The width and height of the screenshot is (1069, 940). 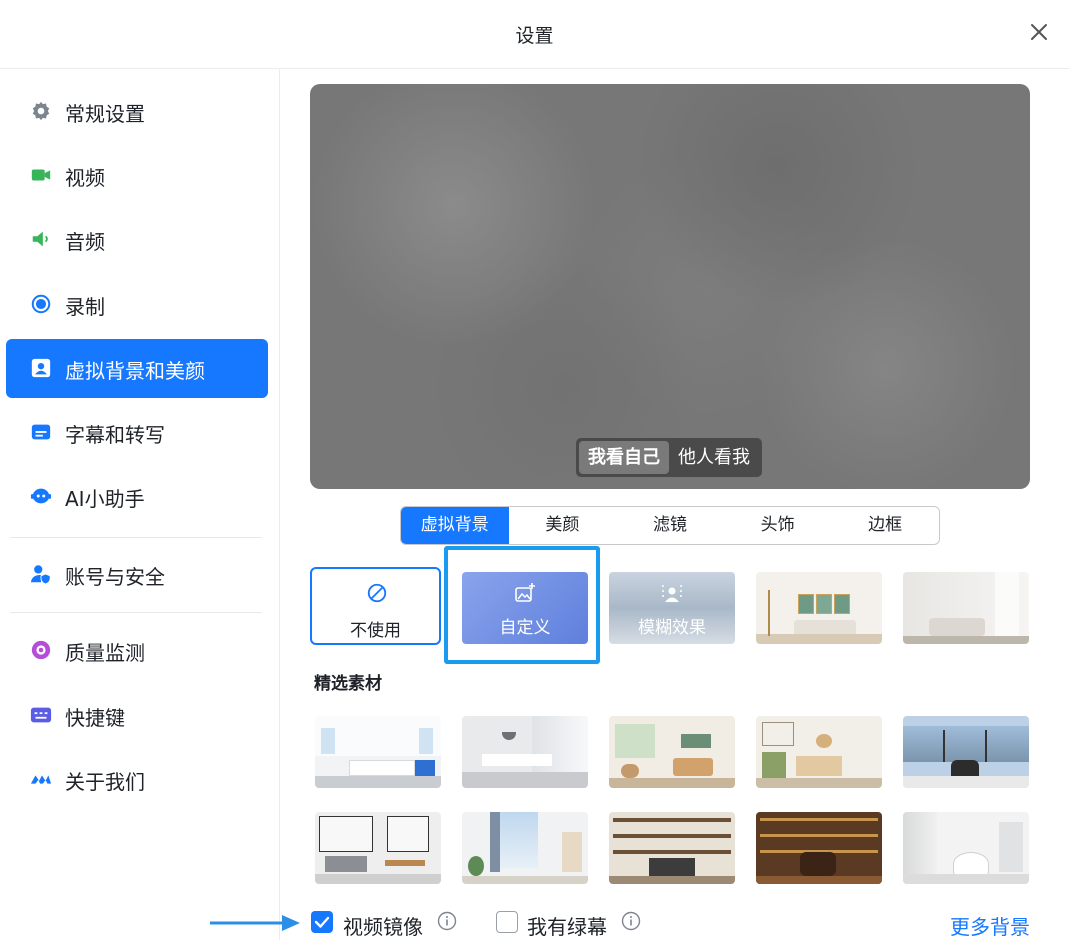 What do you see at coordinates (41, 175) in the screenshot?
I see `video-camera-icon` at bounding box center [41, 175].